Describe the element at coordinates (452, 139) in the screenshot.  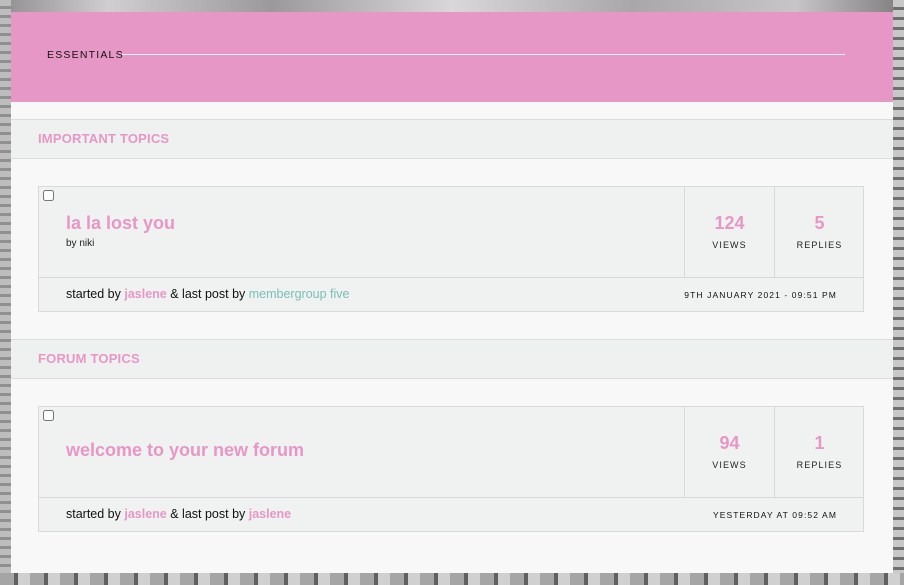
I see `section-bar-important: IMPORTANT TOPICS` at that location.